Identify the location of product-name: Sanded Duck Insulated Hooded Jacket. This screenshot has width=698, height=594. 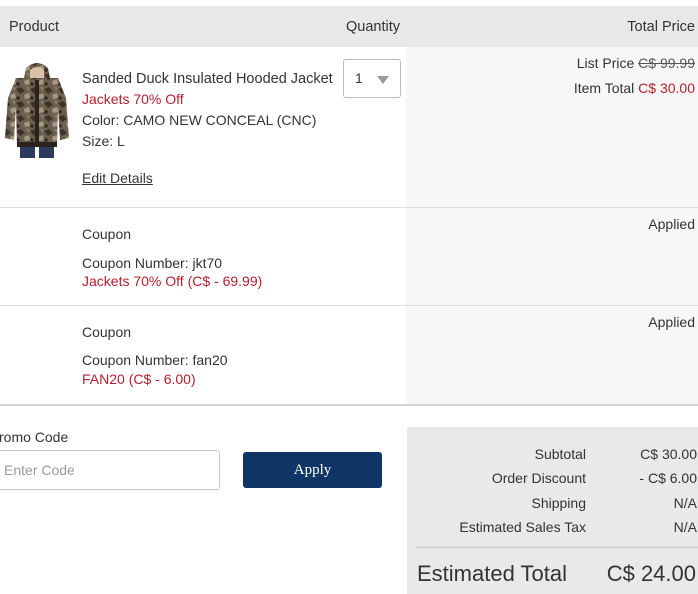
(207, 79).